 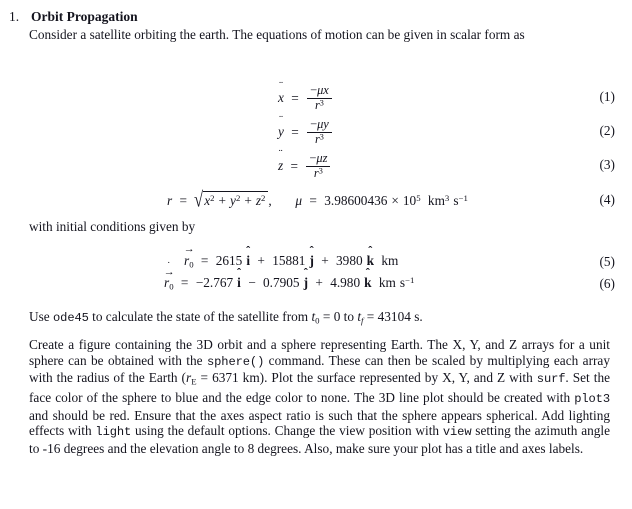 I want to click on use-seg1: Use, so click(x=41, y=316).